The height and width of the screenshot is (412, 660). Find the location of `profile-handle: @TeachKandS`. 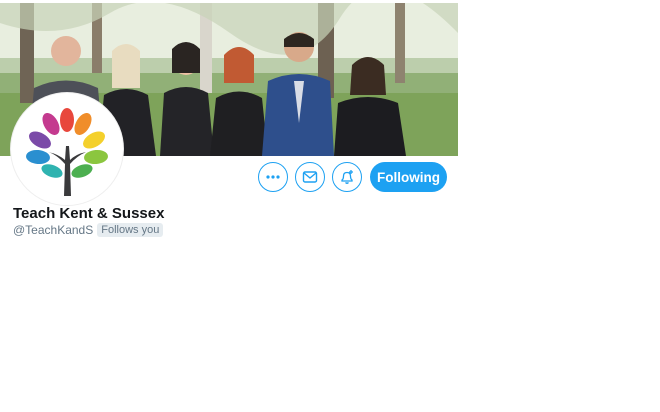

profile-handle: @TeachKandS is located at coordinates (53, 230).